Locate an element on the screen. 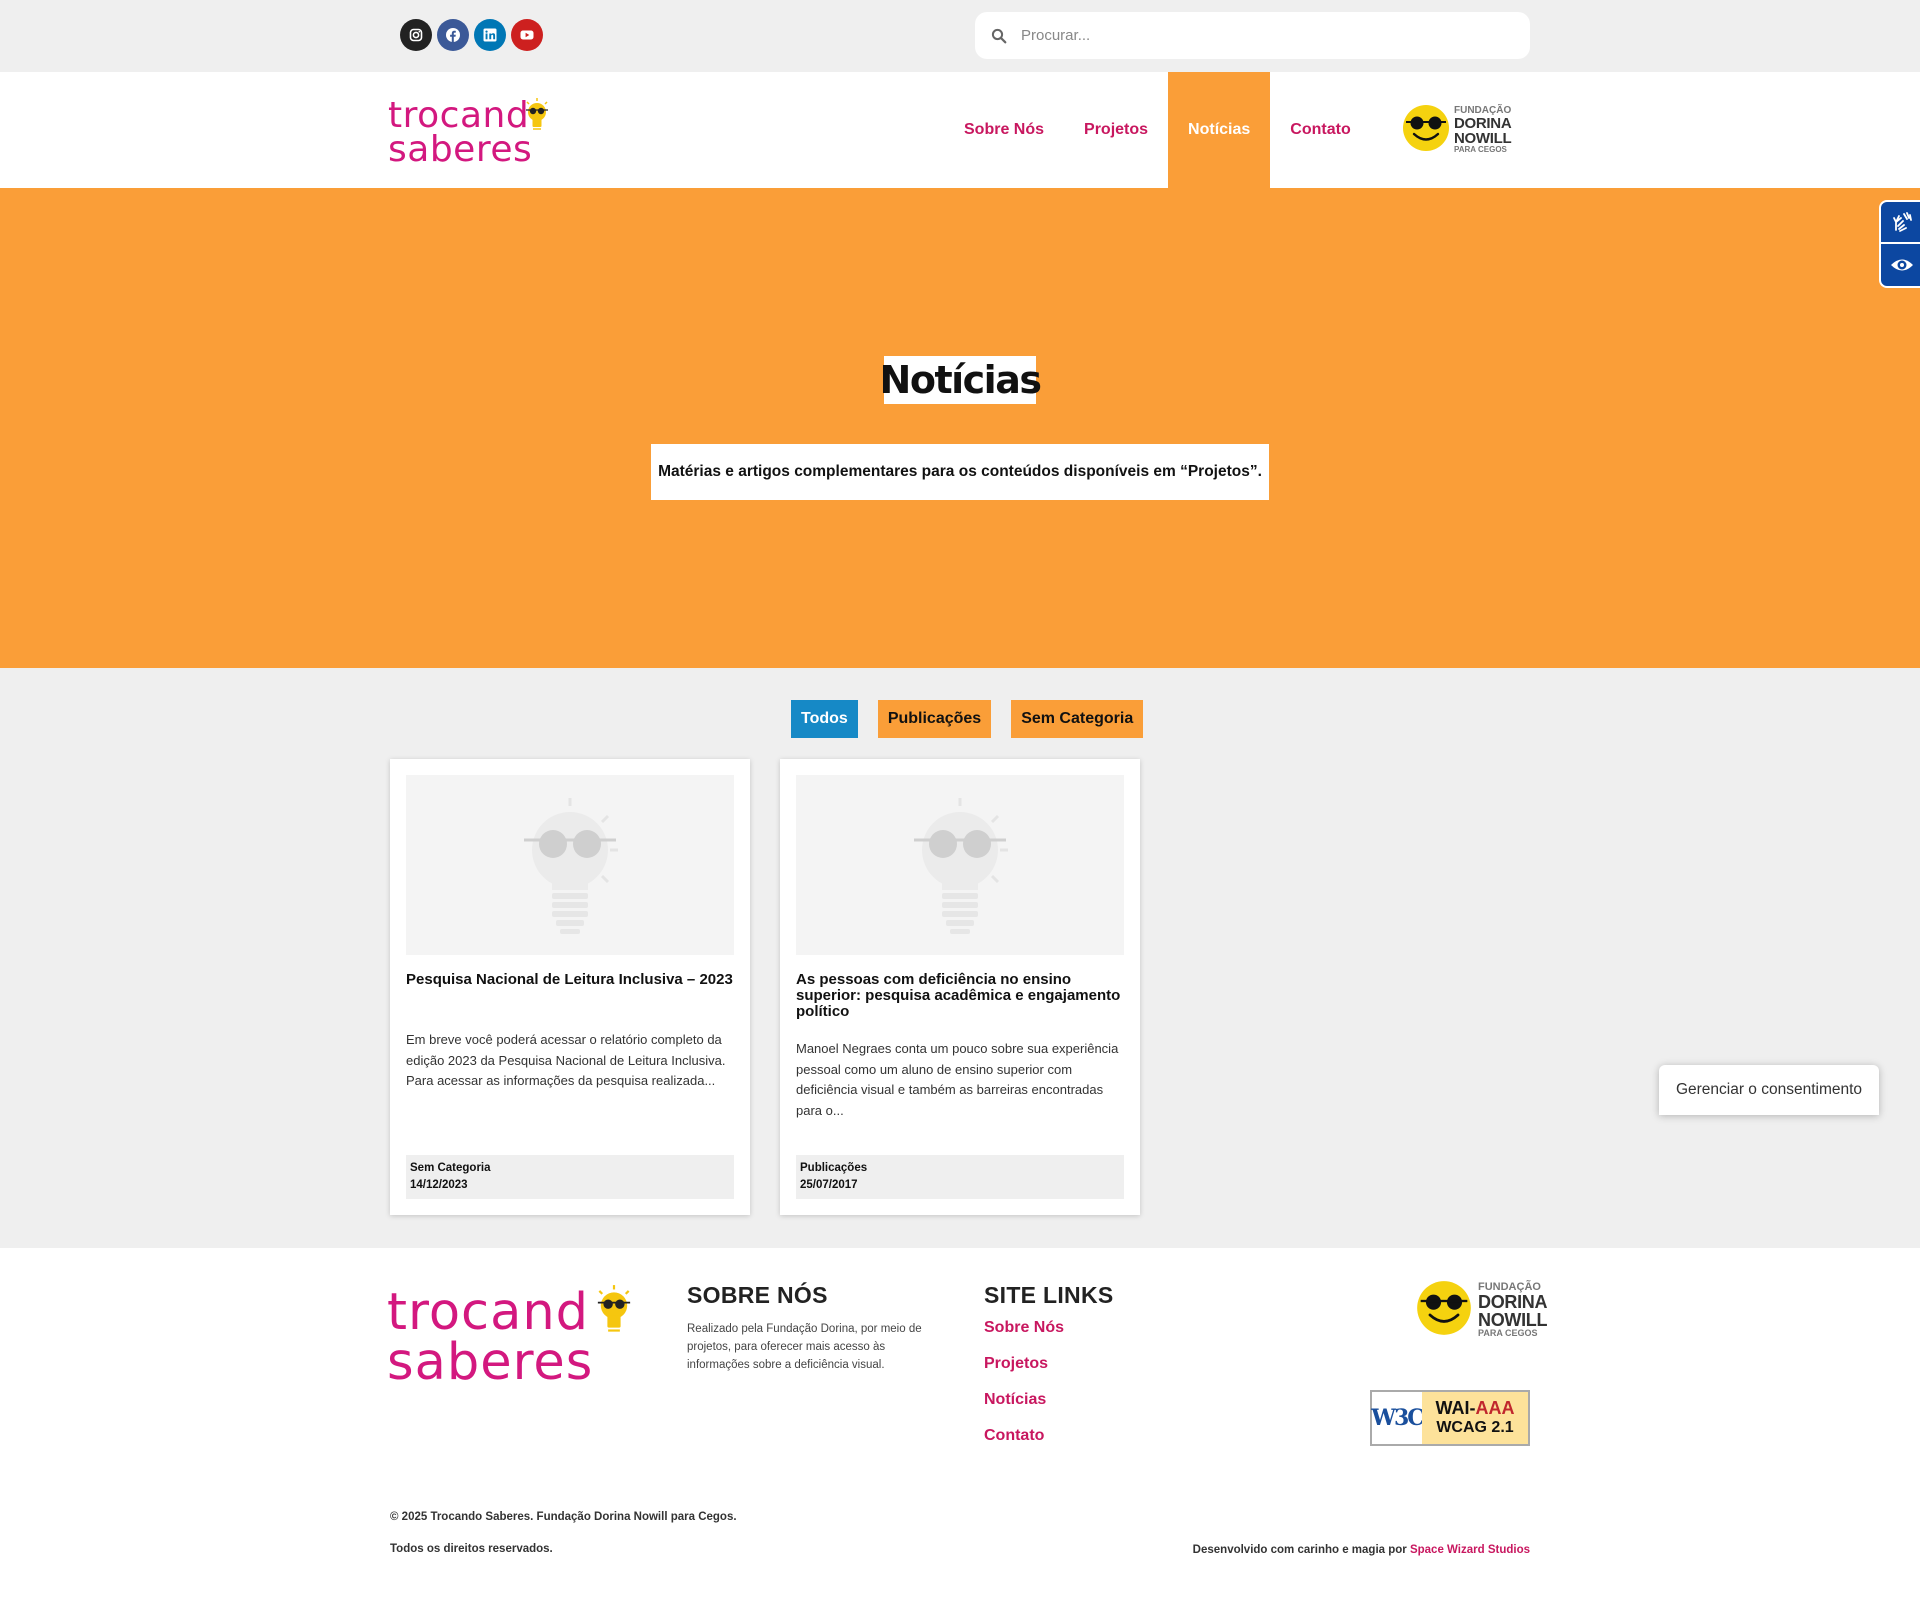 The width and height of the screenshot is (1920, 1608). wcag-version: WCAG 2.1 is located at coordinates (1475, 1428).